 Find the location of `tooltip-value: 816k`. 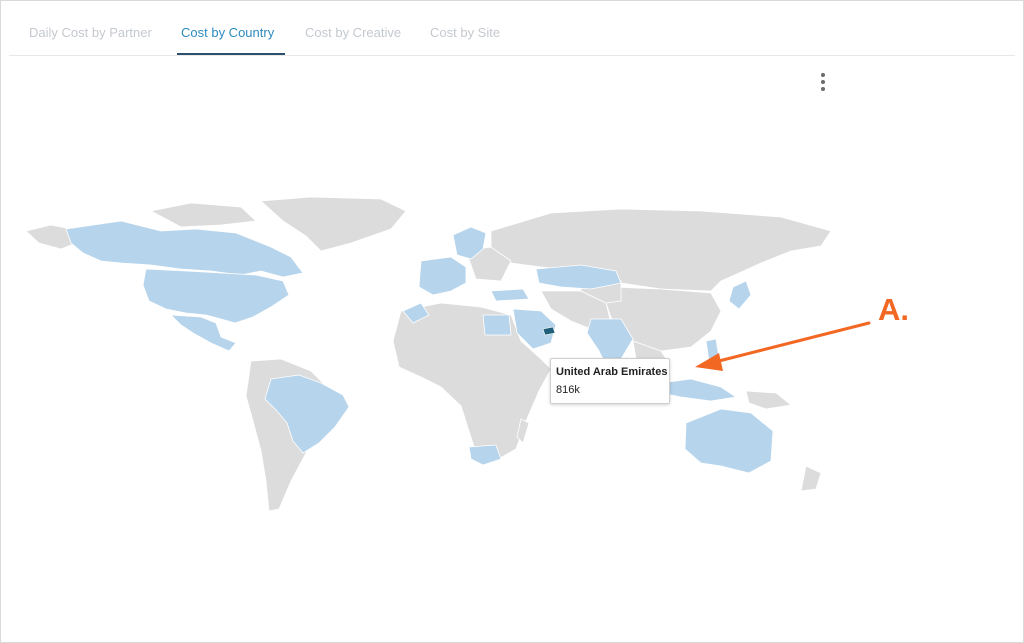

tooltip-value: 816k is located at coordinates (568, 390).